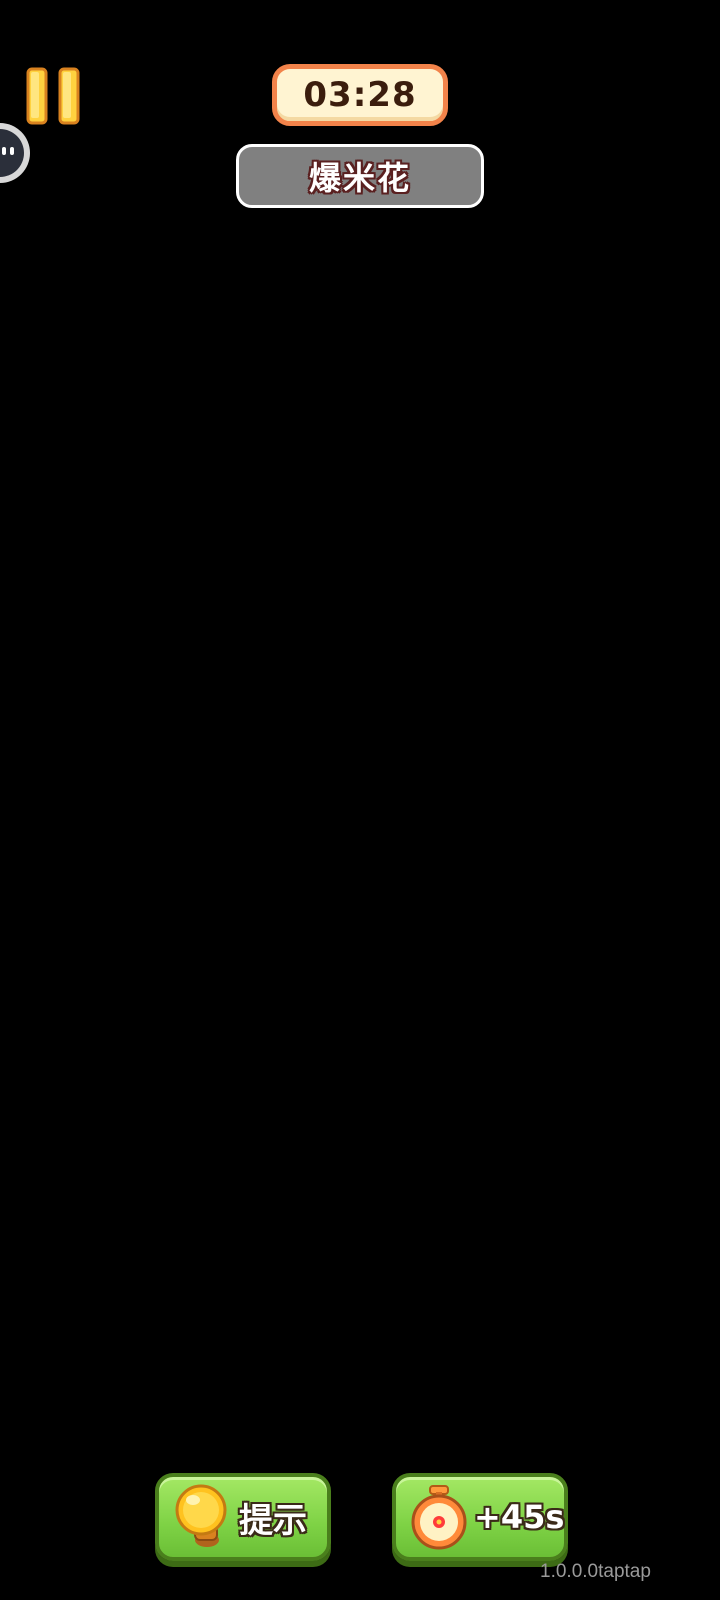 Image resolution: width=720 pixels, height=1600 pixels. I want to click on add-time-button: +45s, so click(480, 1517).